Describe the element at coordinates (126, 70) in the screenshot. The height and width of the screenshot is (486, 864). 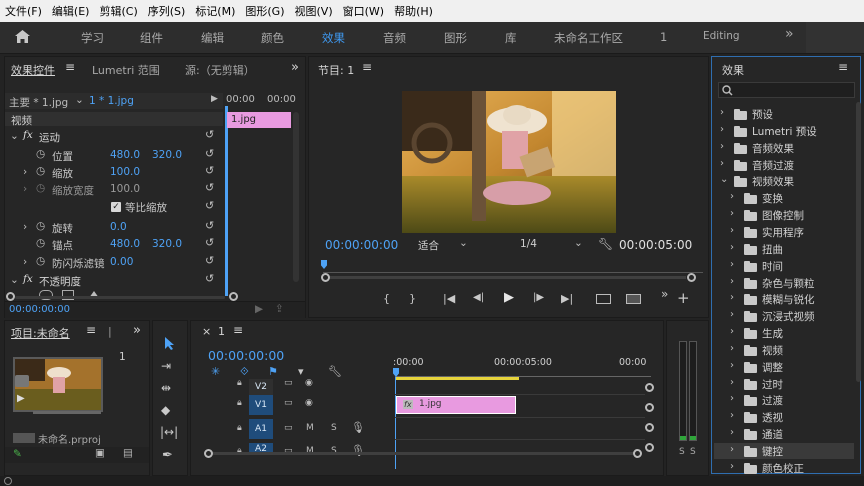
I see `tab-lumetri-scopes: Lumetri 范围` at that location.